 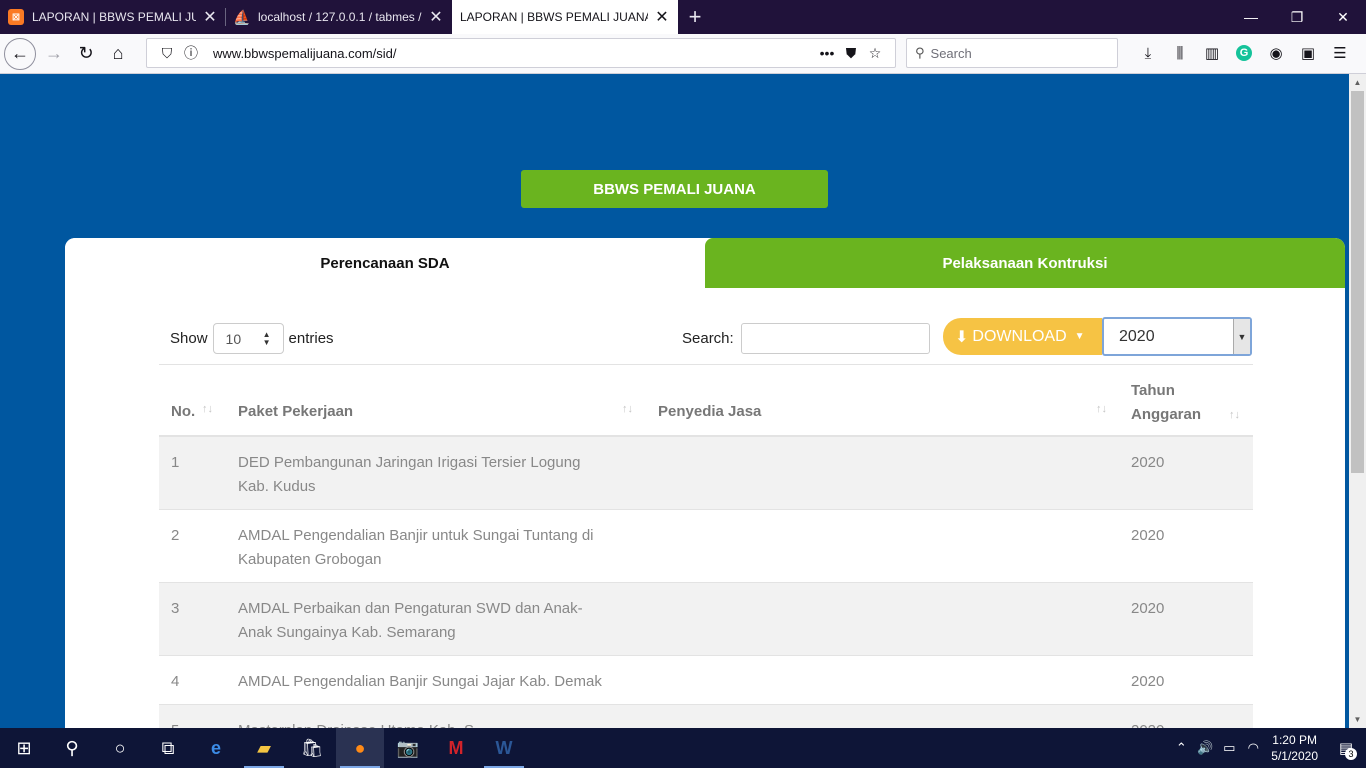 What do you see at coordinates (1180, 53) in the screenshot?
I see `library-icon: ⫼` at bounding box center [1180, 53].